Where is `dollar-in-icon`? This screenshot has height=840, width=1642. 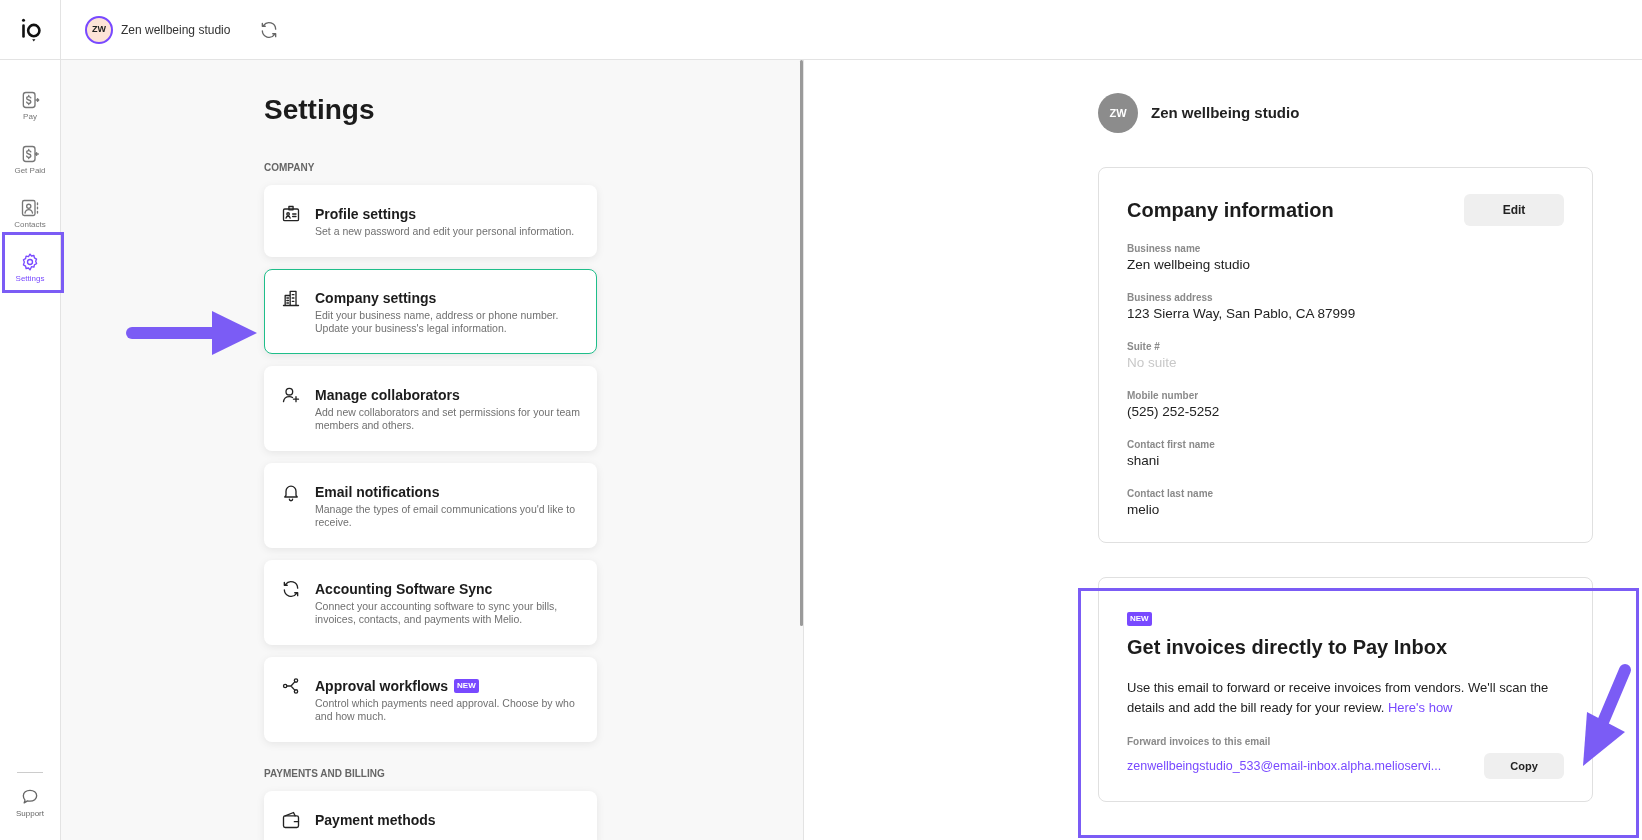
dollar-in-icon is located at coordinates (30, 153).